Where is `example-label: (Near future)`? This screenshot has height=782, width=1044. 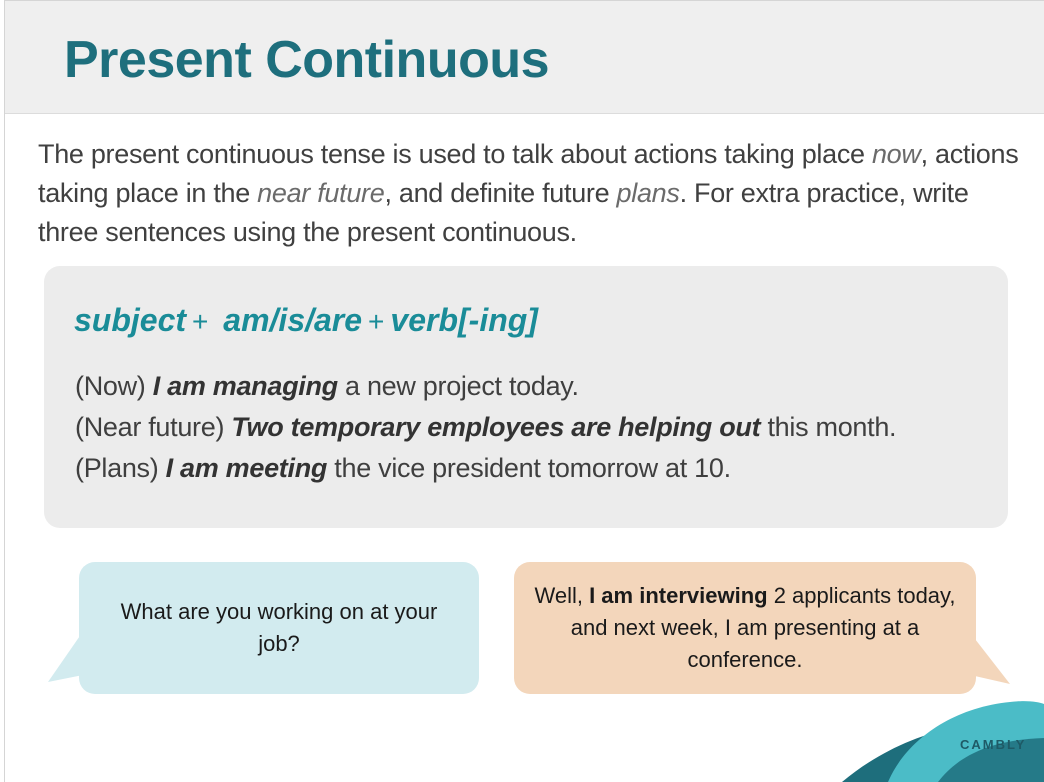
example-label: (Near future) is located at coordinates (150, 427).